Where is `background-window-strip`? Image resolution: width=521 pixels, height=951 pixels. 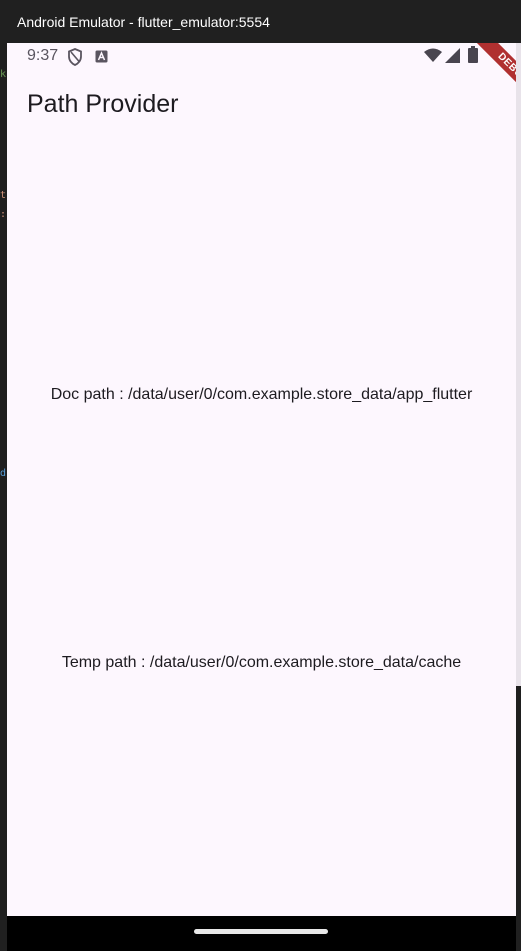
background-window-strip is located at coordinates (518, 479).